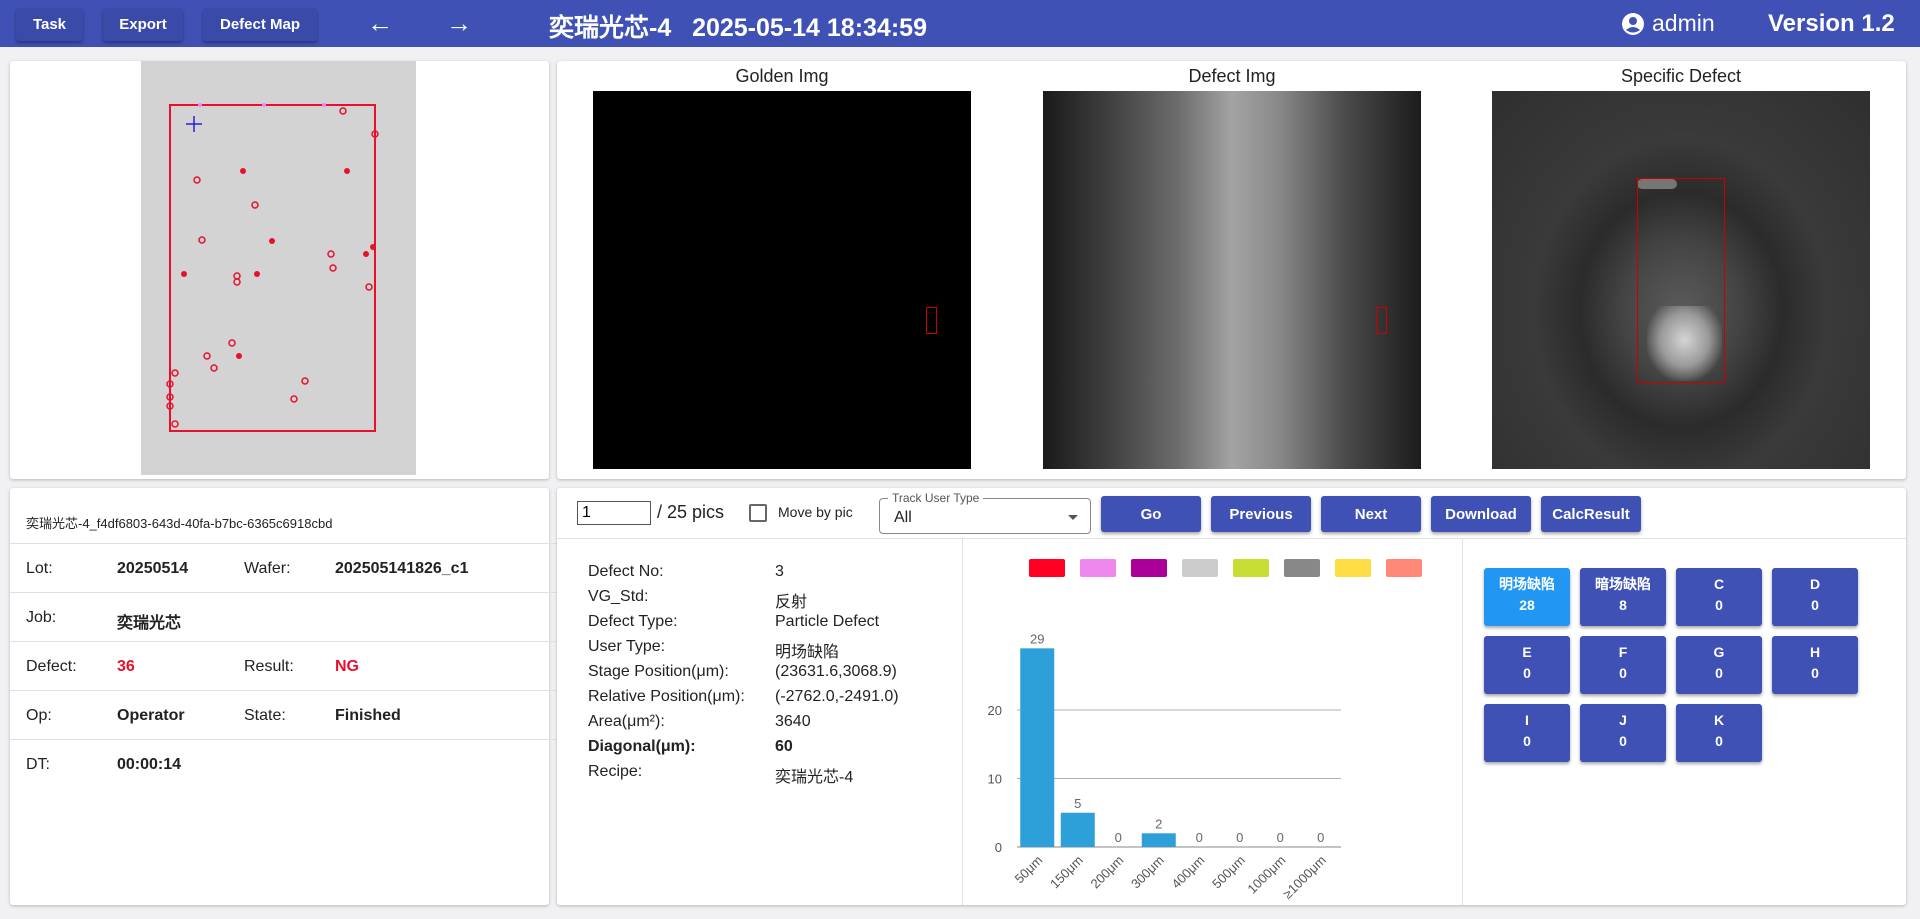 The width and height of the screenshot is (1920, 919). What do you see at coordinates (402, 568) in the screenshot?
I see `wafer-value: 202505141826_c1` at bounding box center [402, 568].